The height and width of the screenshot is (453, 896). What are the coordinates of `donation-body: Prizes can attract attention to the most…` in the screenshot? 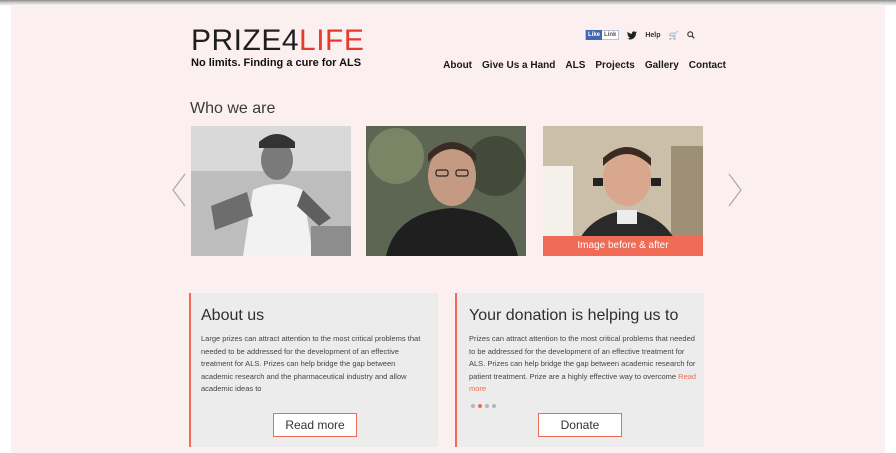 It's located at (583, 364).